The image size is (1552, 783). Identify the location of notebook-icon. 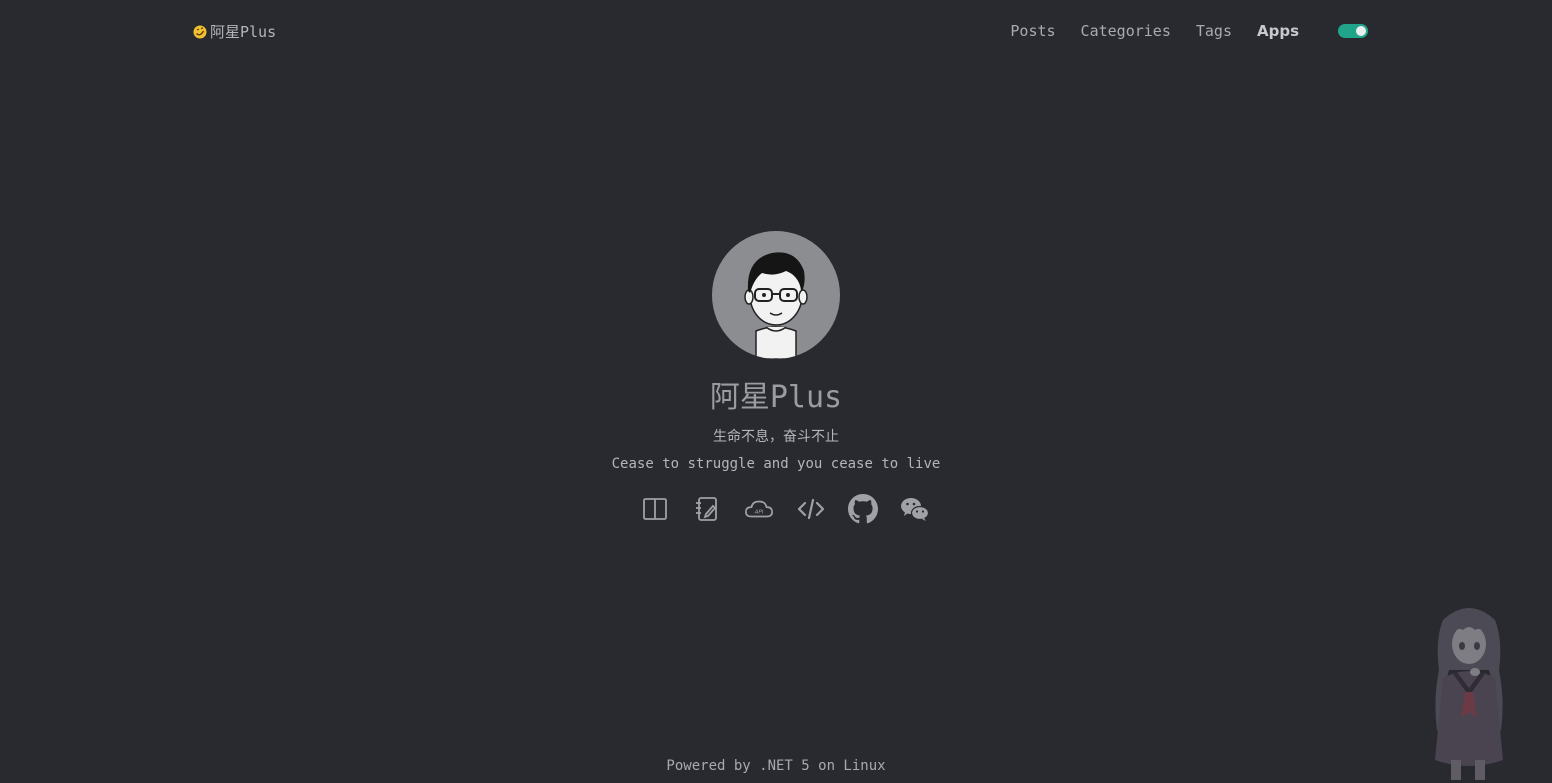
(706, 509).